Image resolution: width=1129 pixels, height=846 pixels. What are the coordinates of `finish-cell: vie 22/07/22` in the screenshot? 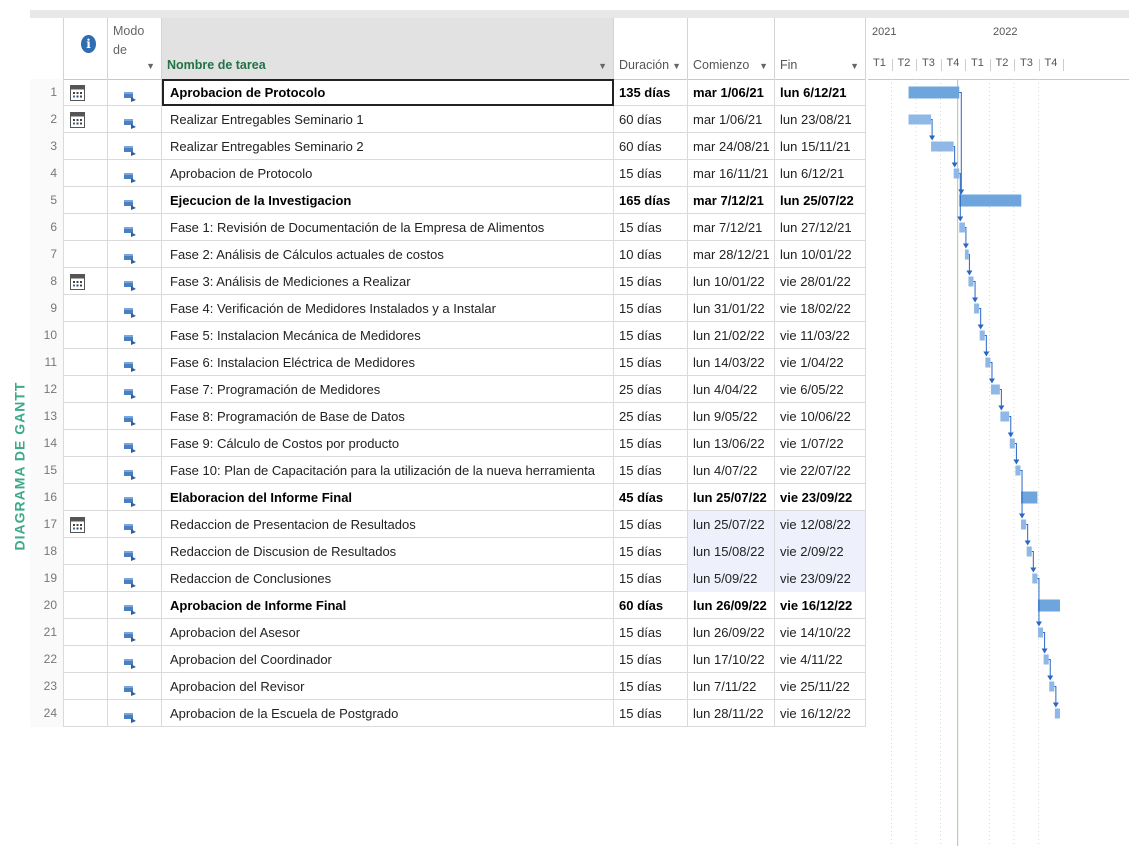 It's located at (820, 470).